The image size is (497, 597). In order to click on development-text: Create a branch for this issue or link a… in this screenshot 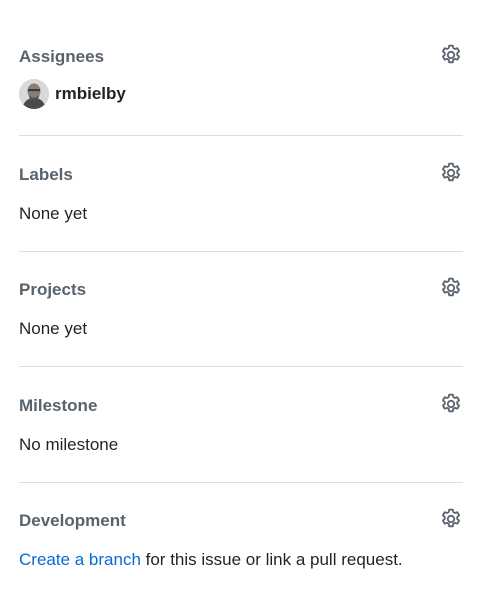, I will do `click(241, 560)`.